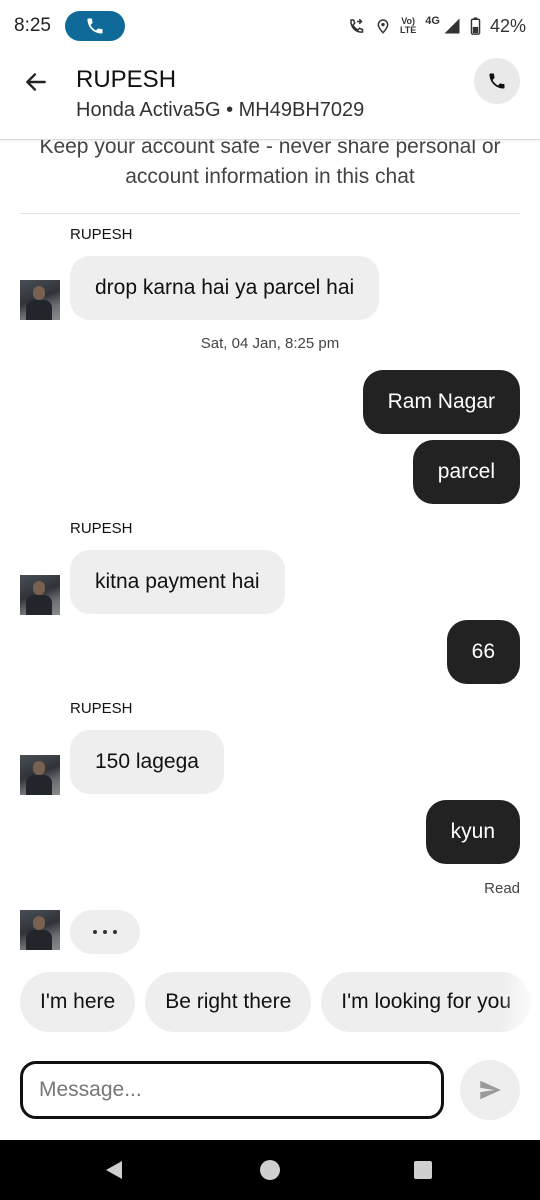  I want to click on location-icon, so click(383, 26).